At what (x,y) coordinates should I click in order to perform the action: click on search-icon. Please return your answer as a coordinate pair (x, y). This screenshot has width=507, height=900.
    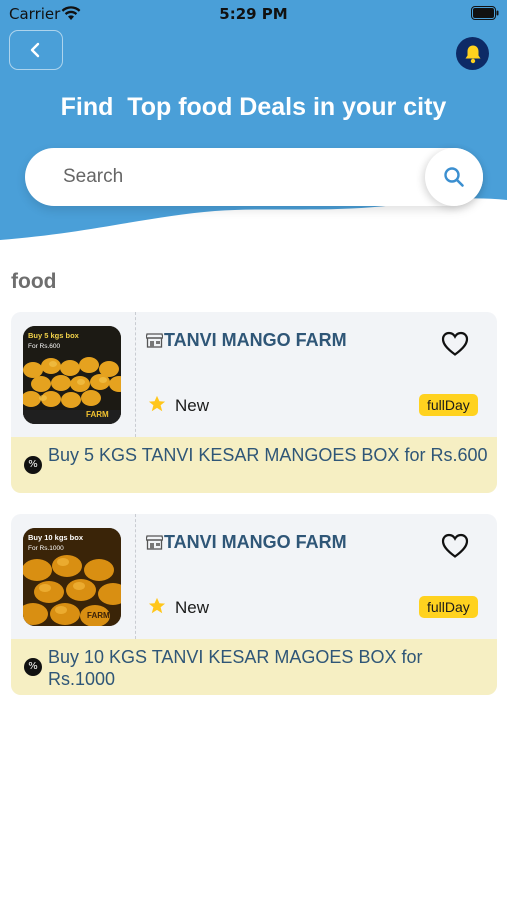
    Looking at the image, I should click on (454, 177).